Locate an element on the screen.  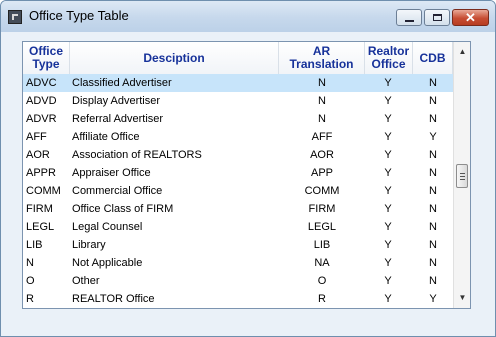
close-button: ✕ is located at coordinates (470, 17).